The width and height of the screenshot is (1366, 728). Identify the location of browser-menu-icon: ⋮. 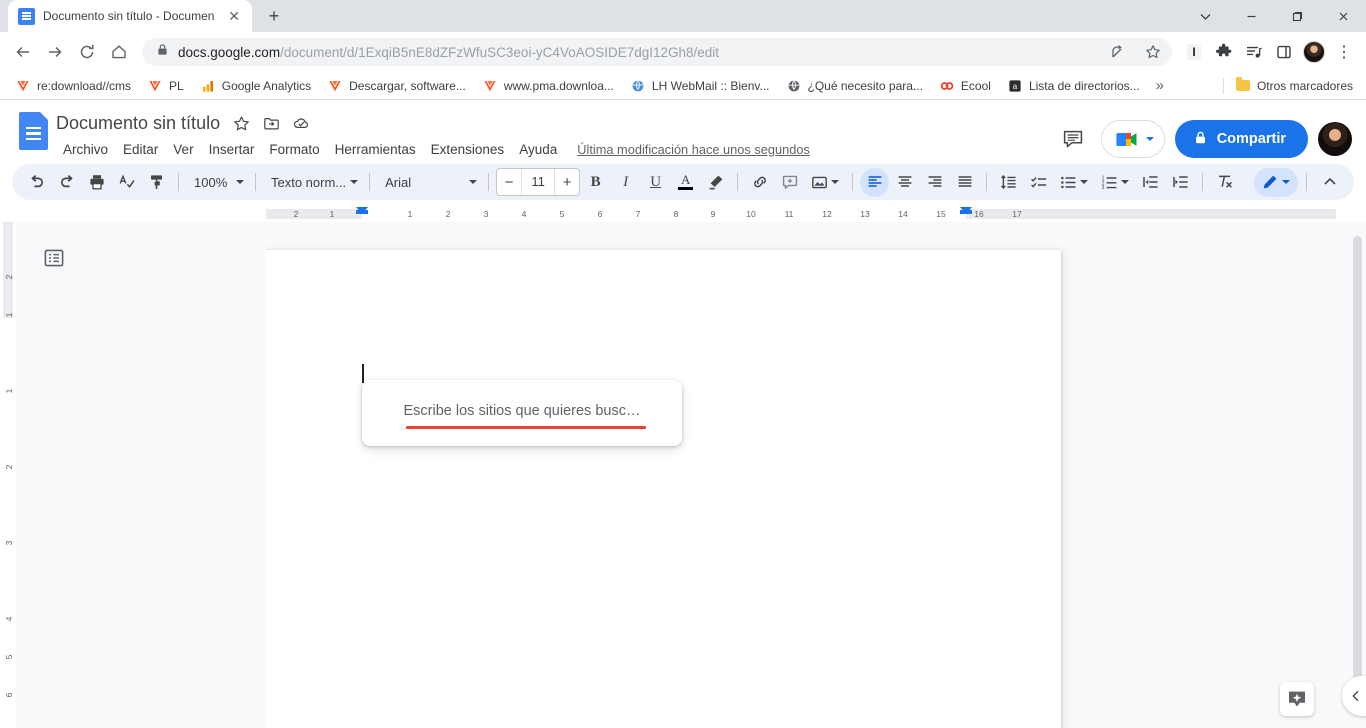
(1344, 52).